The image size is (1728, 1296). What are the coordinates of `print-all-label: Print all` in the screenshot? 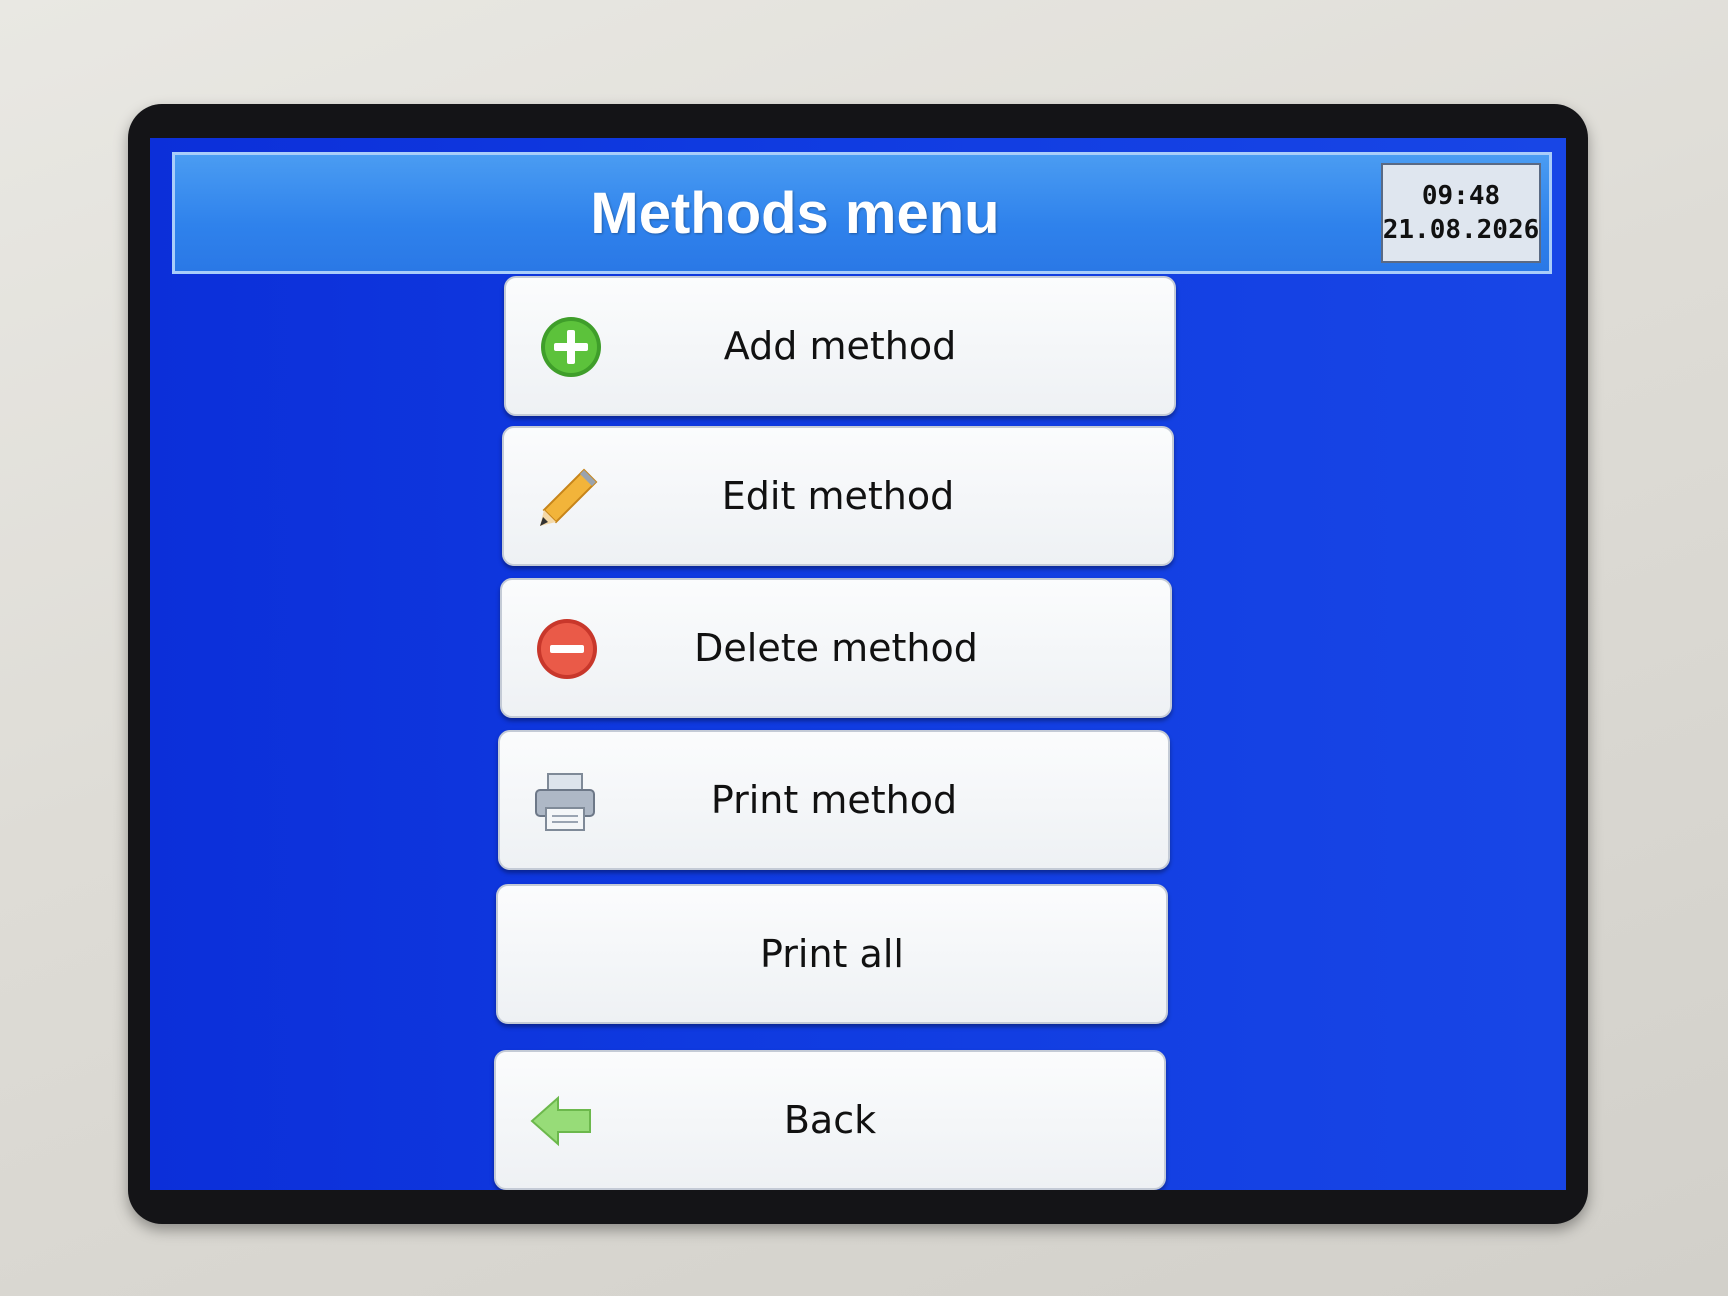 It's located at (832, 954).